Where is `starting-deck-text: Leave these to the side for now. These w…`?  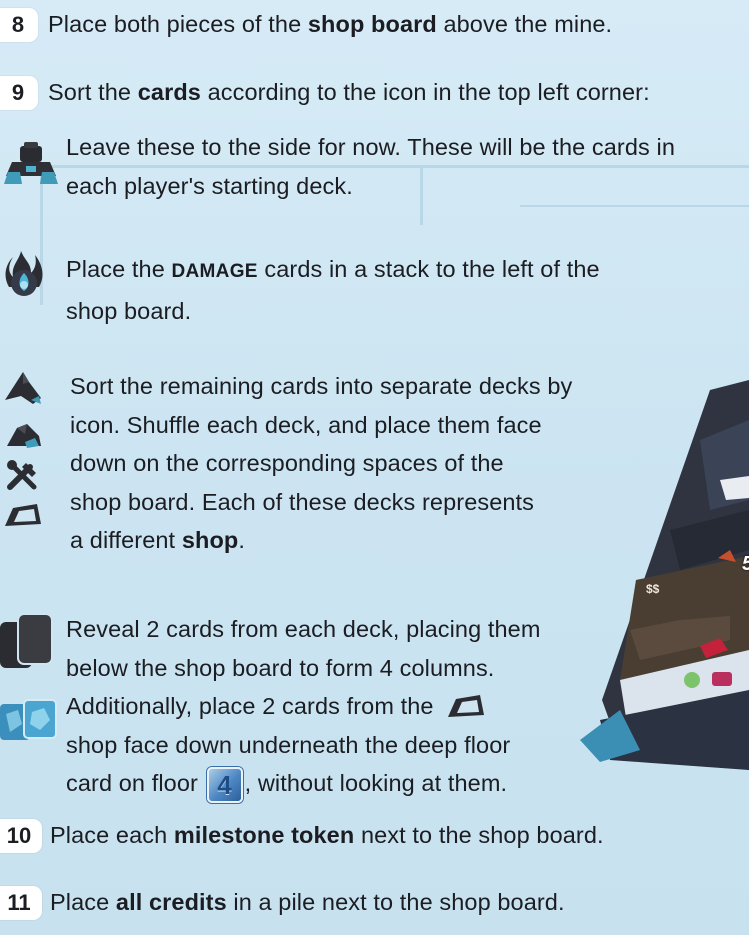
starting-deck-text: Leave these to the side for now. These w… is located at coordinates (370, 166).